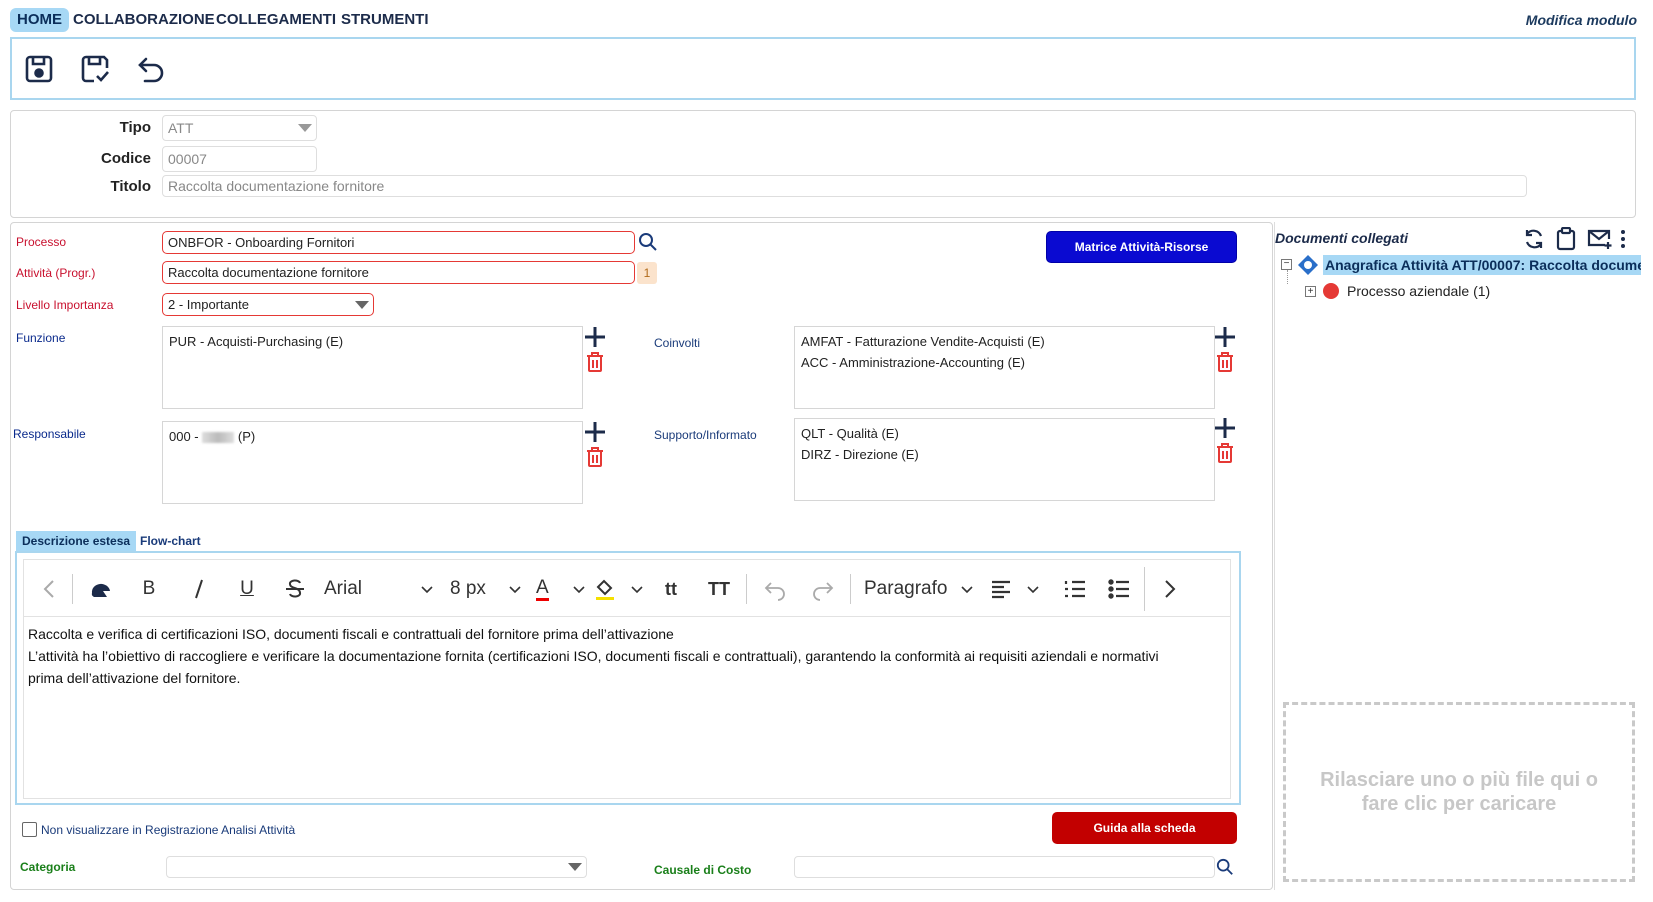 The width and height of the screenshot is (1653, 902). Describe the element at coordinates (276, 20) in the screenshot. I see `menu-collegamenti: COLLEGAMENTI` at that location.